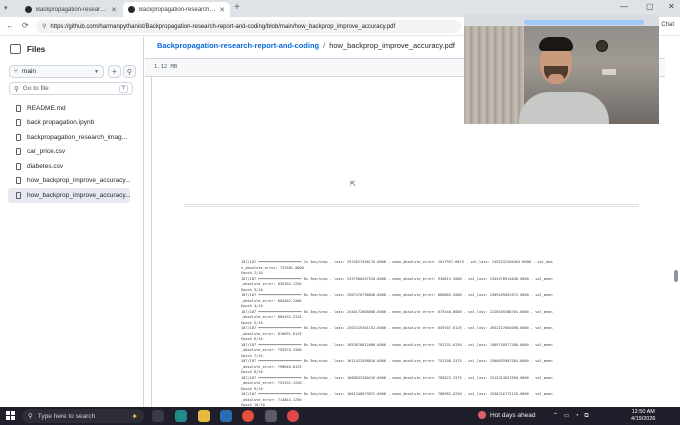 The height and width of the screenshot is (425, 680). What do you see at coordinates (252, 306) in the screenshot?
I see `log-text: Epoch 4/10` at bounding box center [252, 306].